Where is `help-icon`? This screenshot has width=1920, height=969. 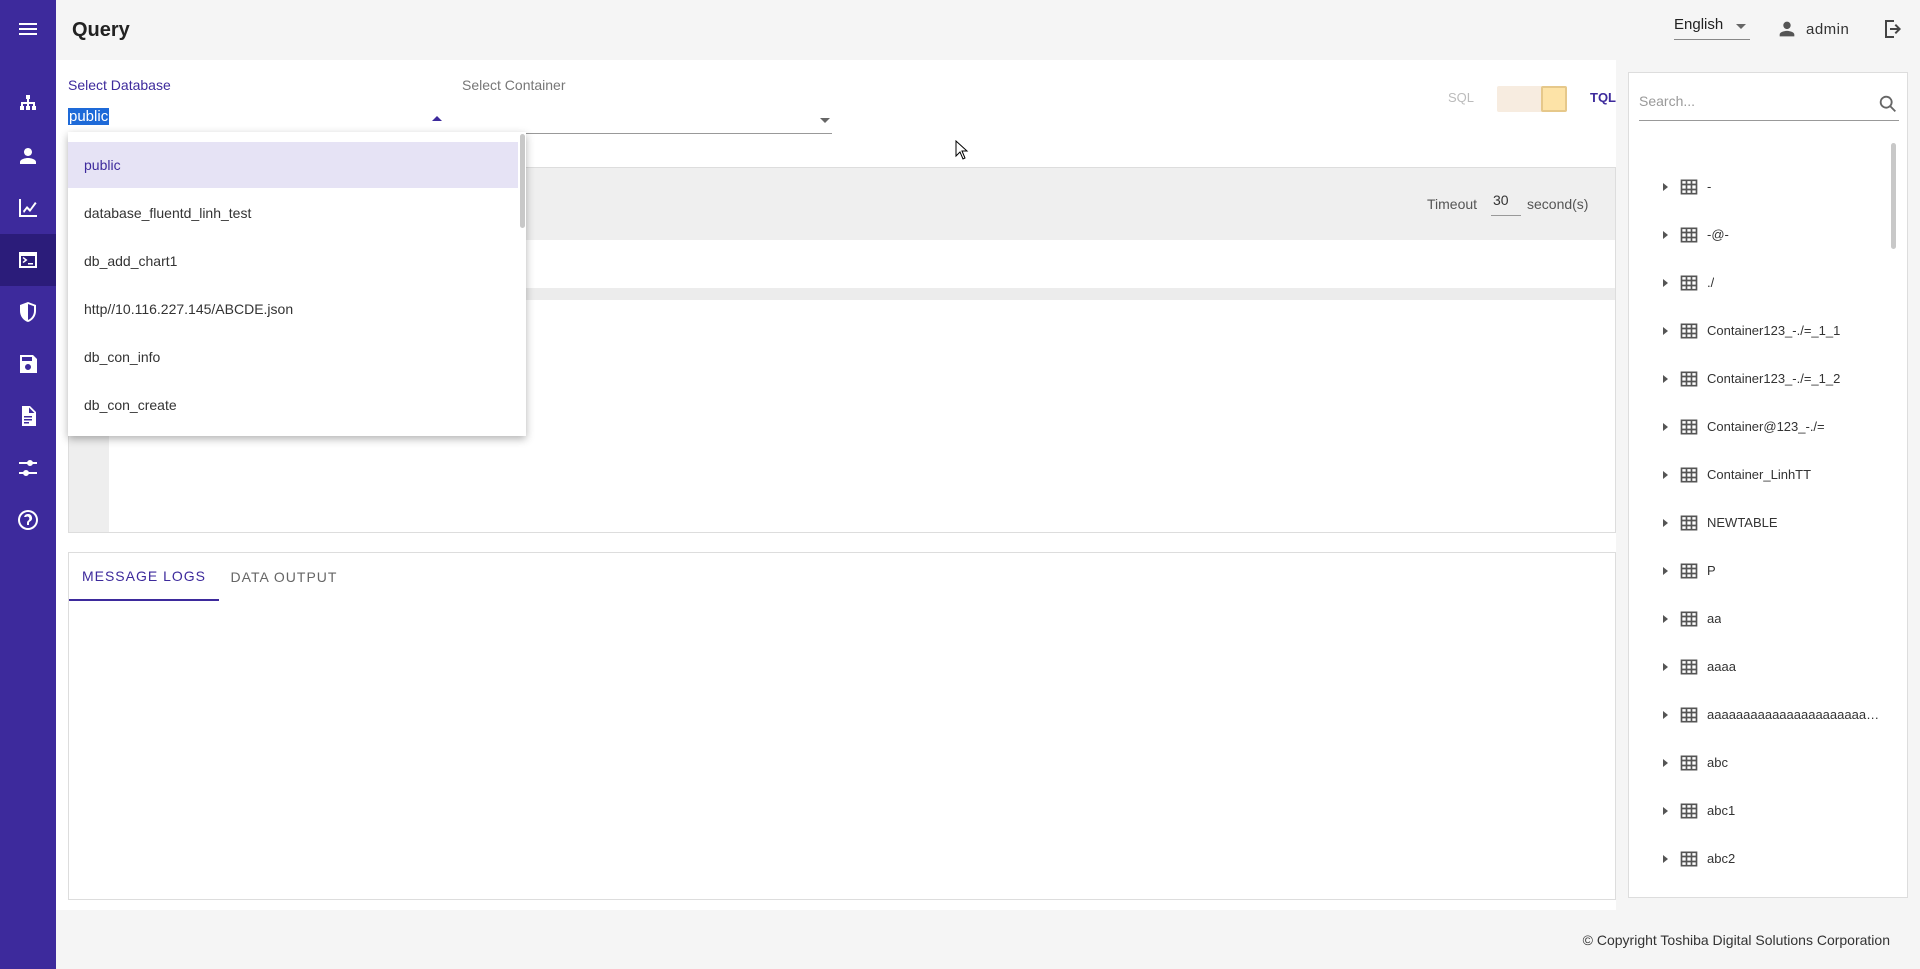
help-icon is located at coordinates (28, 520).